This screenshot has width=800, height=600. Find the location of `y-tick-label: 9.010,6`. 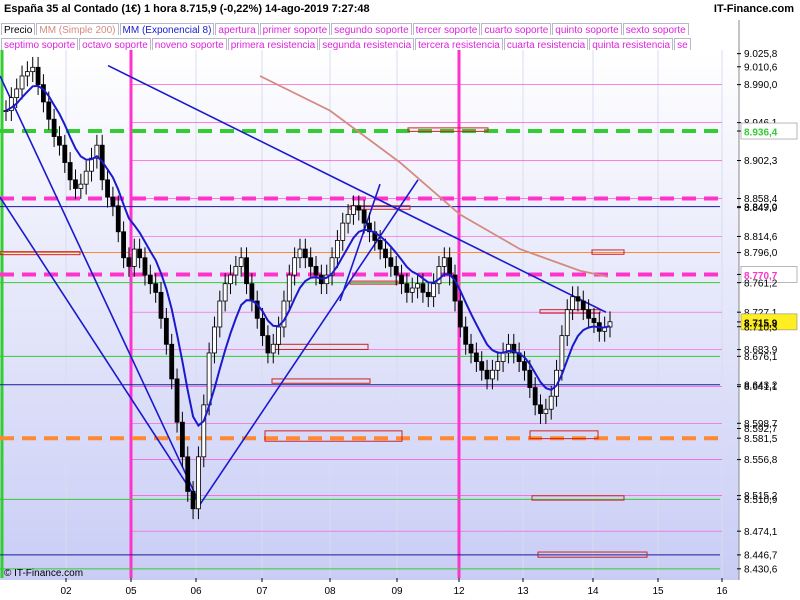

y-tick-label: 9.010,6 is located at coordinates (761, 67).